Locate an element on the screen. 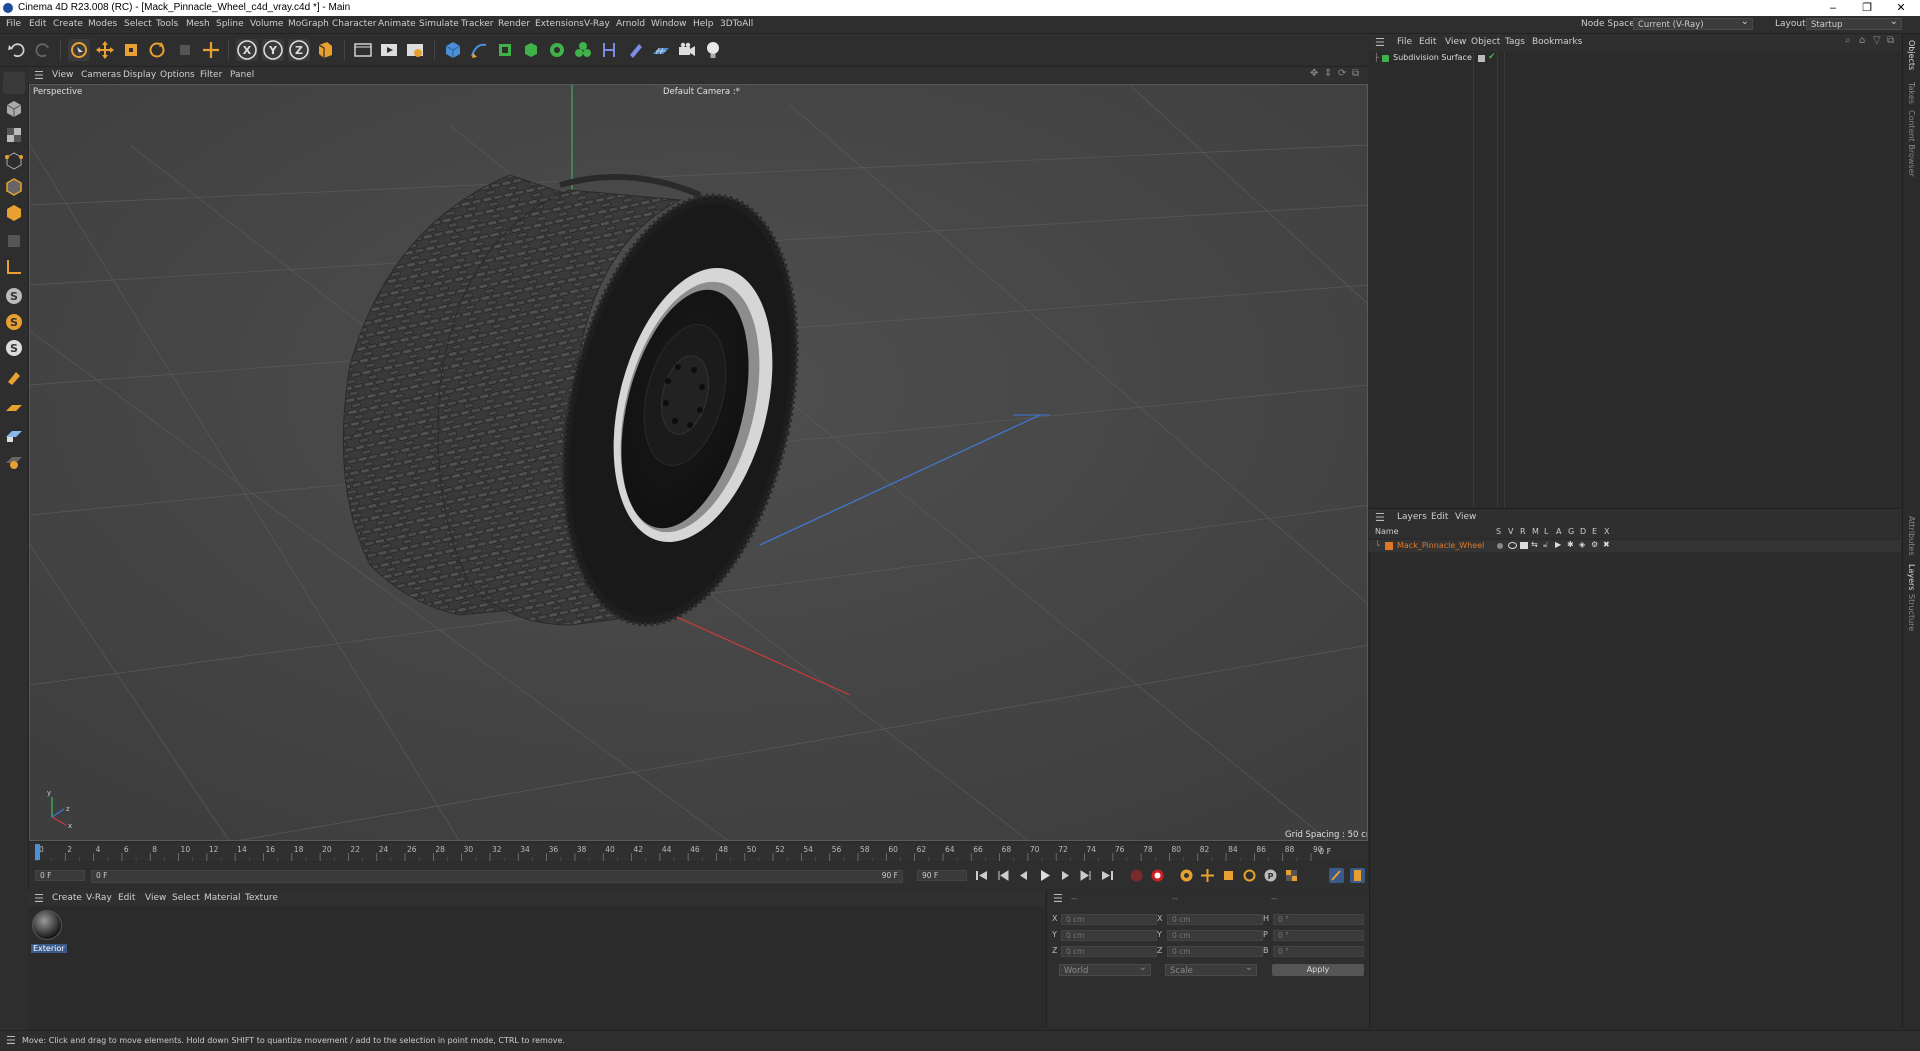 Image resolution: width=1920 pixels, height=1051 pixels. floor-object-icon is located at coordinates (661, 50).